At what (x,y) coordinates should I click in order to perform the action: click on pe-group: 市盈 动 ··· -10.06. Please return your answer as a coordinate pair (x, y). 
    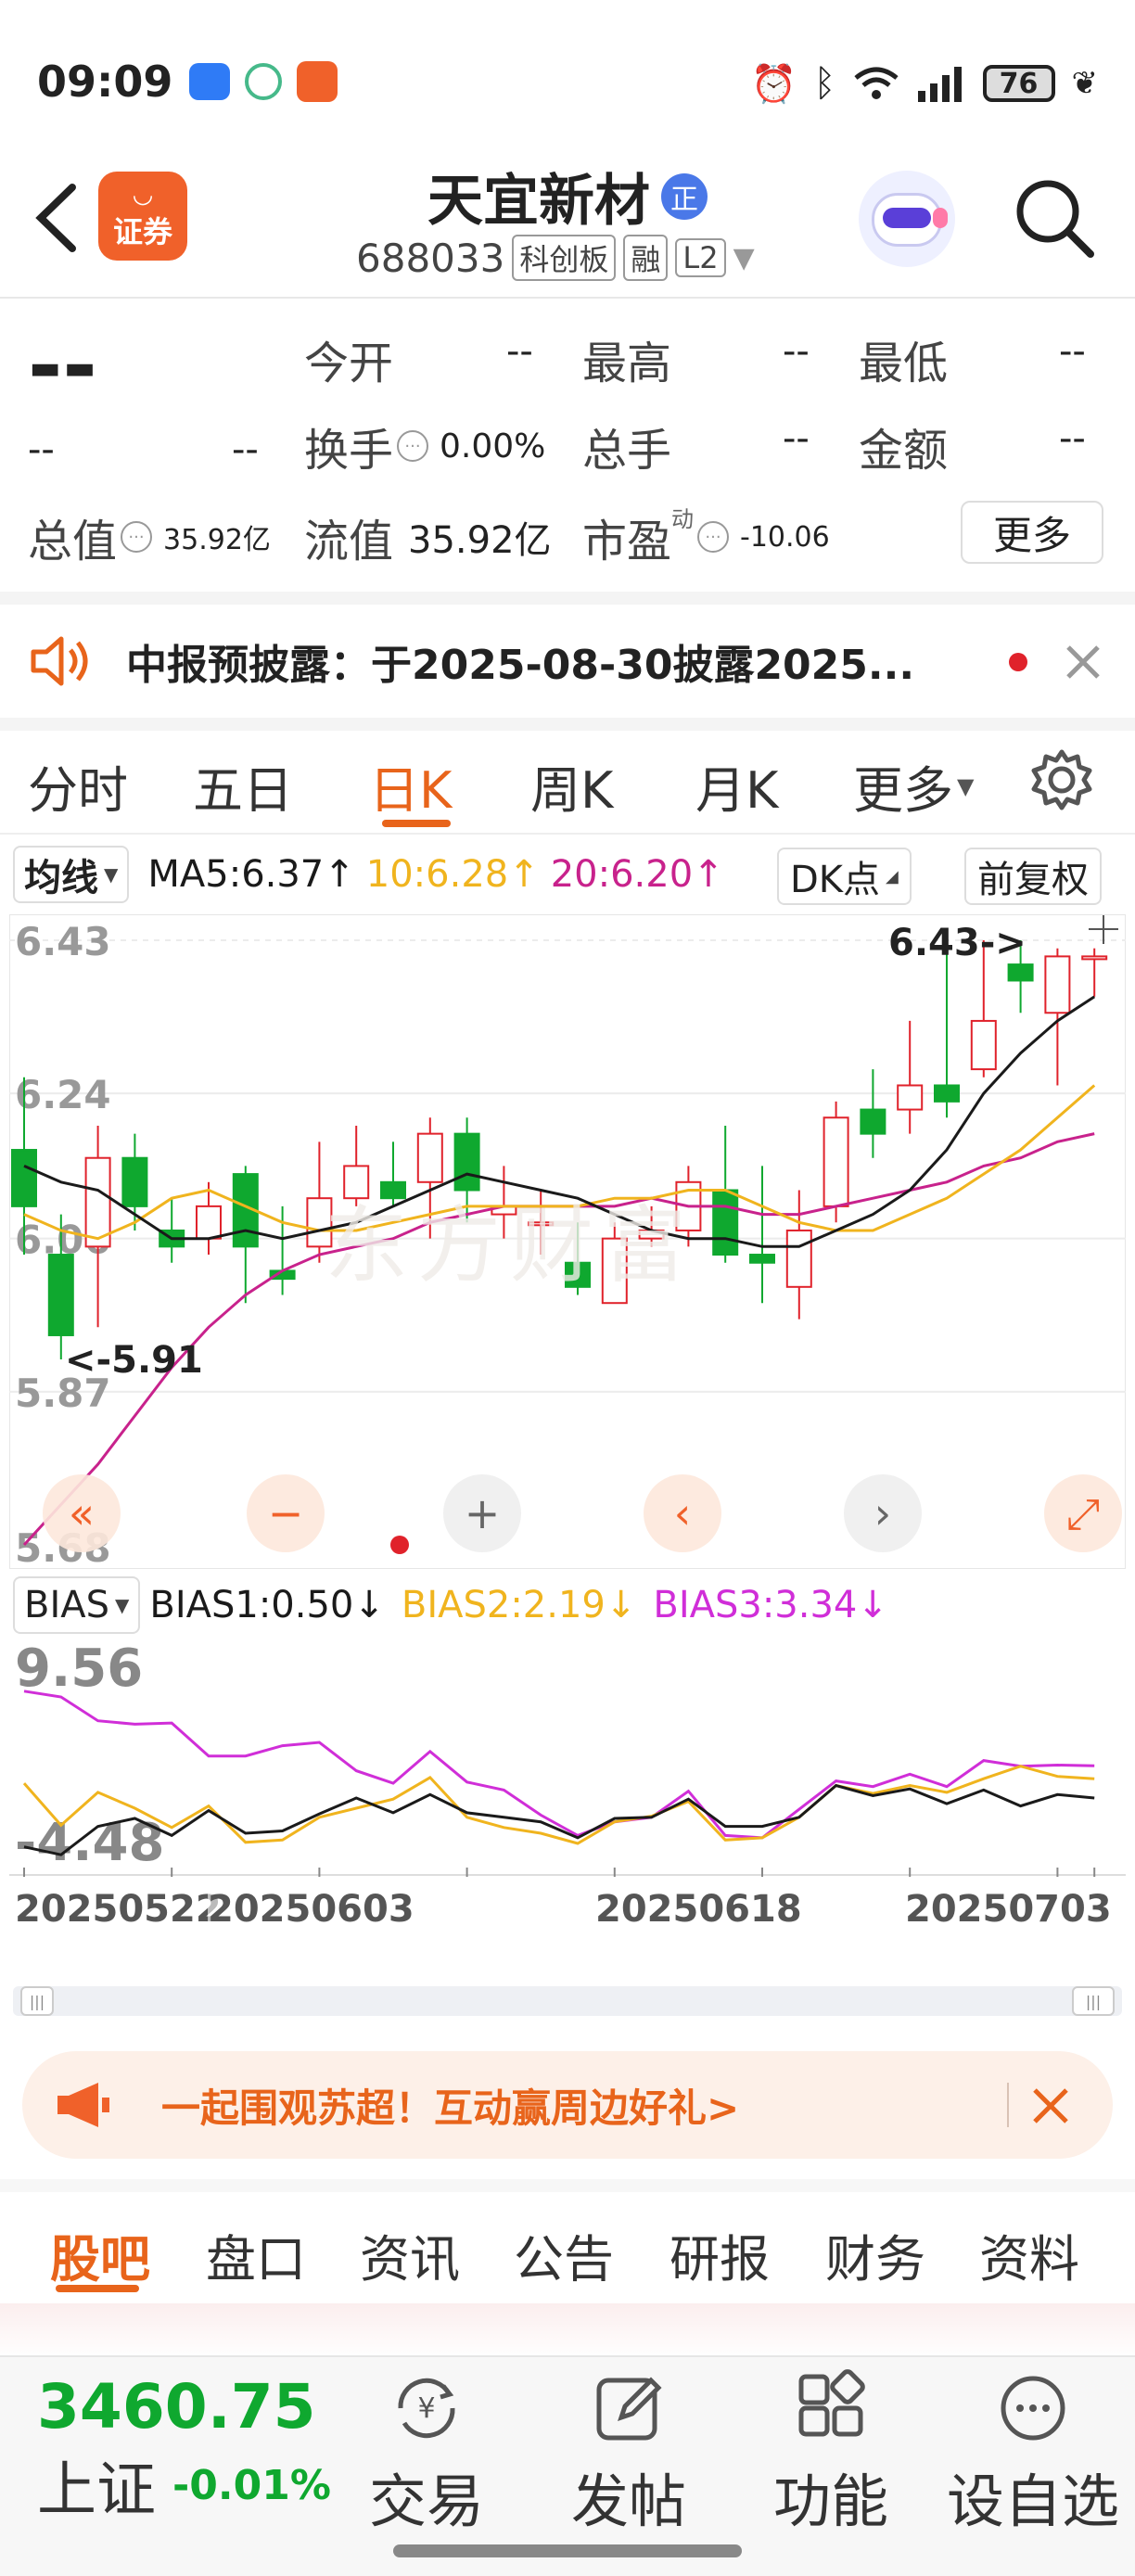
    Looking at the image, I should click on (706, 536).